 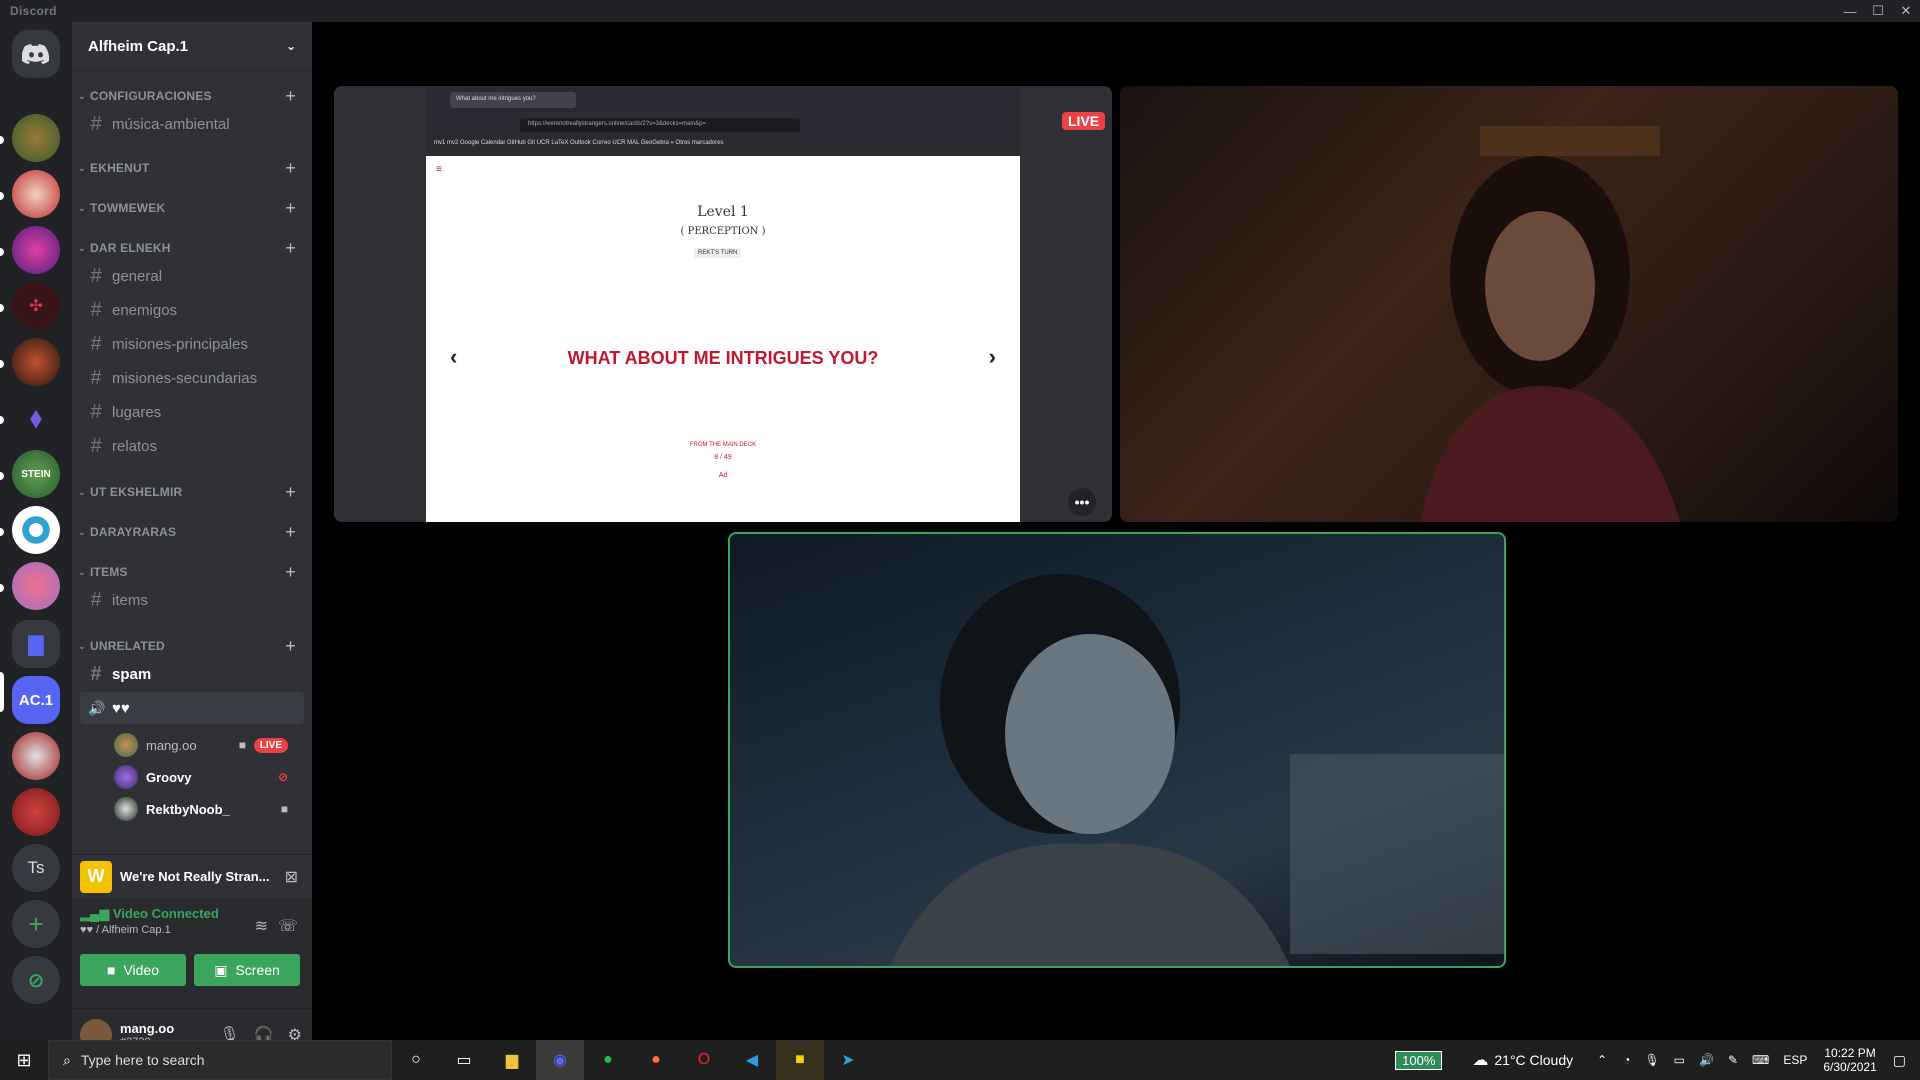 What do you see at coordinates (416, 1060) in the screenshot?
I see `cortana-icon: ○` at bounding box center [416, 1060].